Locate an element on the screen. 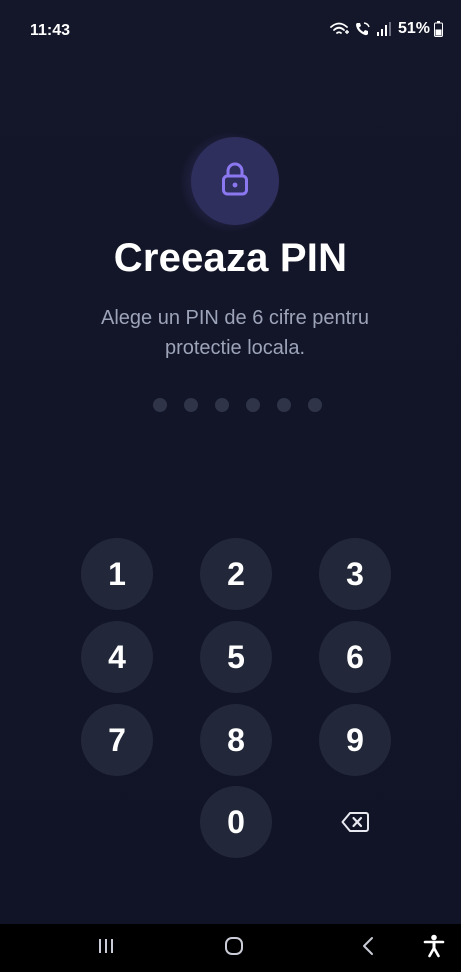  backspace-icon is located at coordinates (355, 822).